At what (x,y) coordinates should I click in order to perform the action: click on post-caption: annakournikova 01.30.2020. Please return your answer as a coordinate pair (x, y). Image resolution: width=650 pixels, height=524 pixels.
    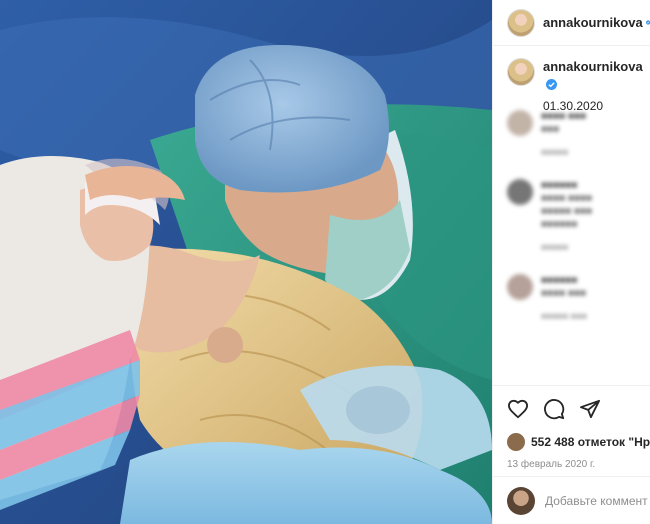
    Looking at the image, I should click on (571, 79).